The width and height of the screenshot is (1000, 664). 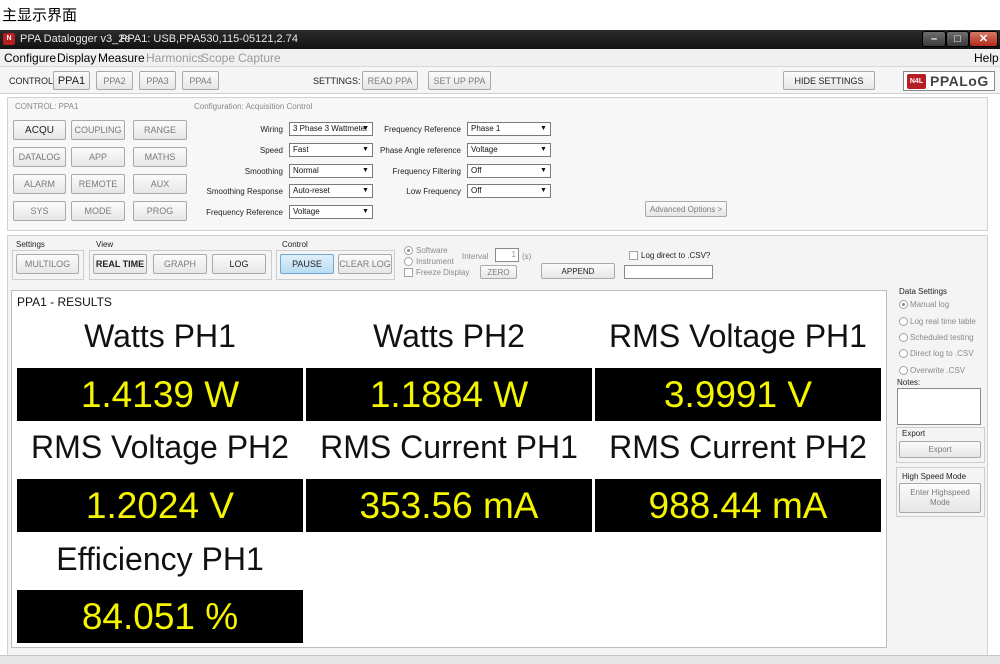 I want to click on nav-maths-button: MATHS, so click(x=160, y=157).